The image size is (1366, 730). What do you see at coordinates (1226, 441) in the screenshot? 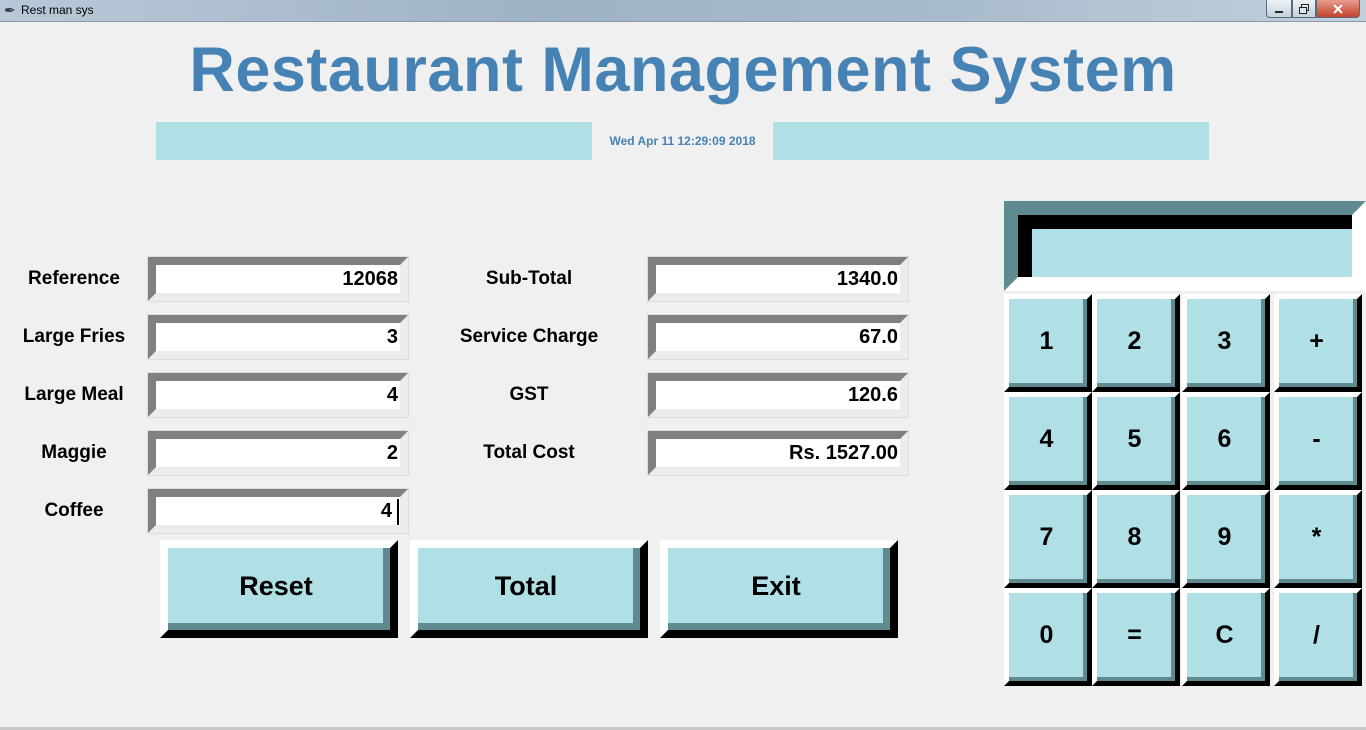
I see `calc-key-6: 6` at bounding box center [1226, 441].